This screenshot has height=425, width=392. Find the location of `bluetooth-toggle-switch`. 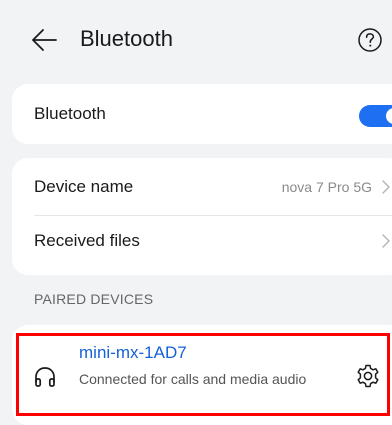

bluetooth-toggle-switch is located at coordinates (375, 116).